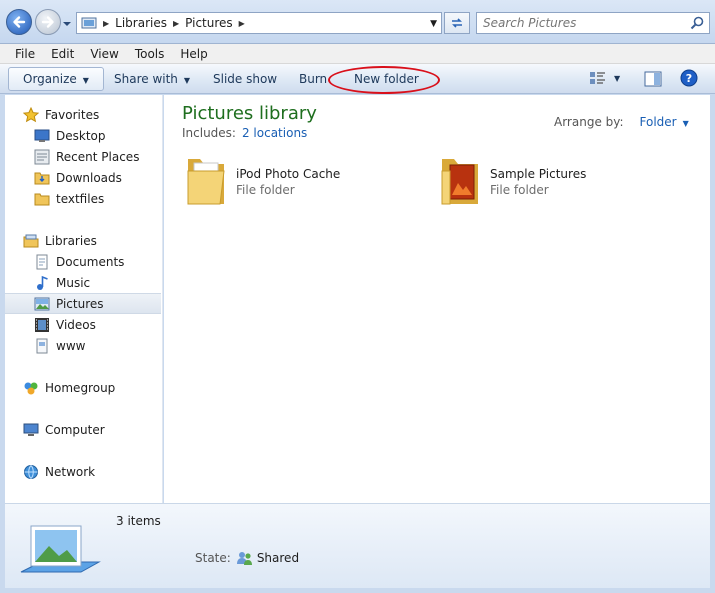 This screenshot has height=593, width=715. What do you see at coordinates (249, 113) in the screenshot?
I see `library-title: Pictures library` at bounding box center [249, 113].